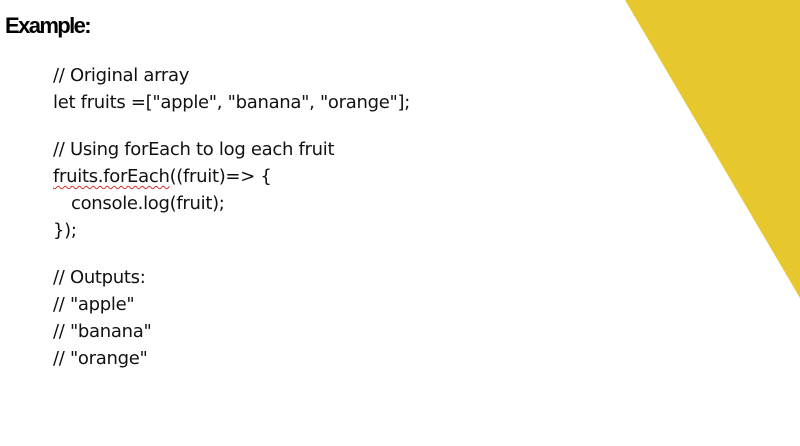  I want to click on comment-output-orange: // "orange", so click(100, 358).